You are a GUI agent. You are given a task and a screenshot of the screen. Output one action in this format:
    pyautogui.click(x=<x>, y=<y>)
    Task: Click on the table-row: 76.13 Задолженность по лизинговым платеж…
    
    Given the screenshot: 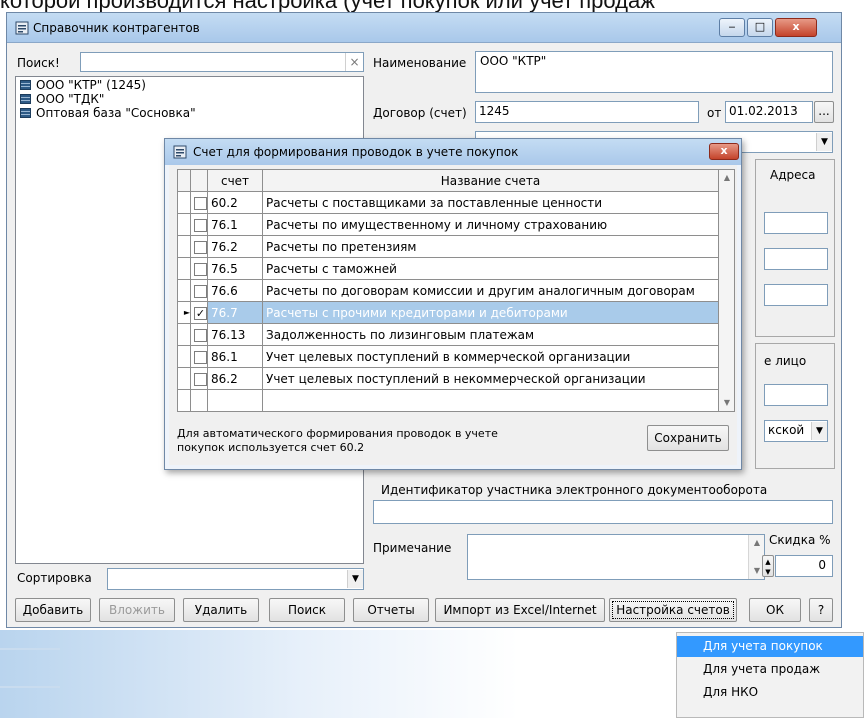 What is the action you would take?
    pyautogui.click(x=448, y=334)
    